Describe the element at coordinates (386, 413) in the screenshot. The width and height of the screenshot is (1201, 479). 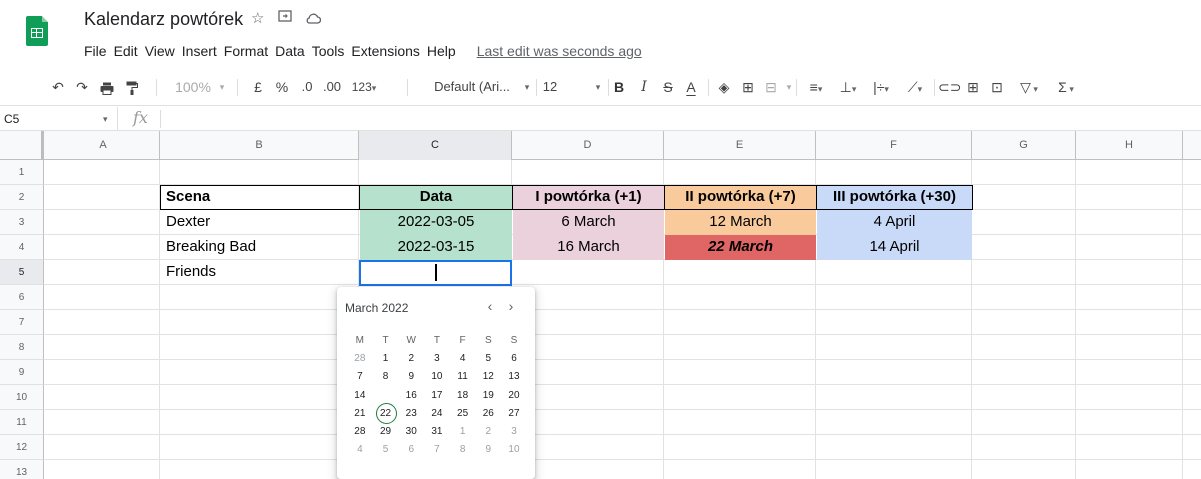
I see `day-cell-today: 22` at that location.